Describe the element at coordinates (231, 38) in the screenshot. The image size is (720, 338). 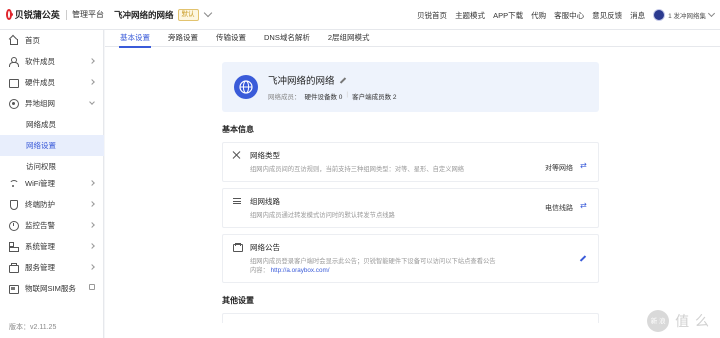
I see `tab-transport-settings: 传输设置` at that location.